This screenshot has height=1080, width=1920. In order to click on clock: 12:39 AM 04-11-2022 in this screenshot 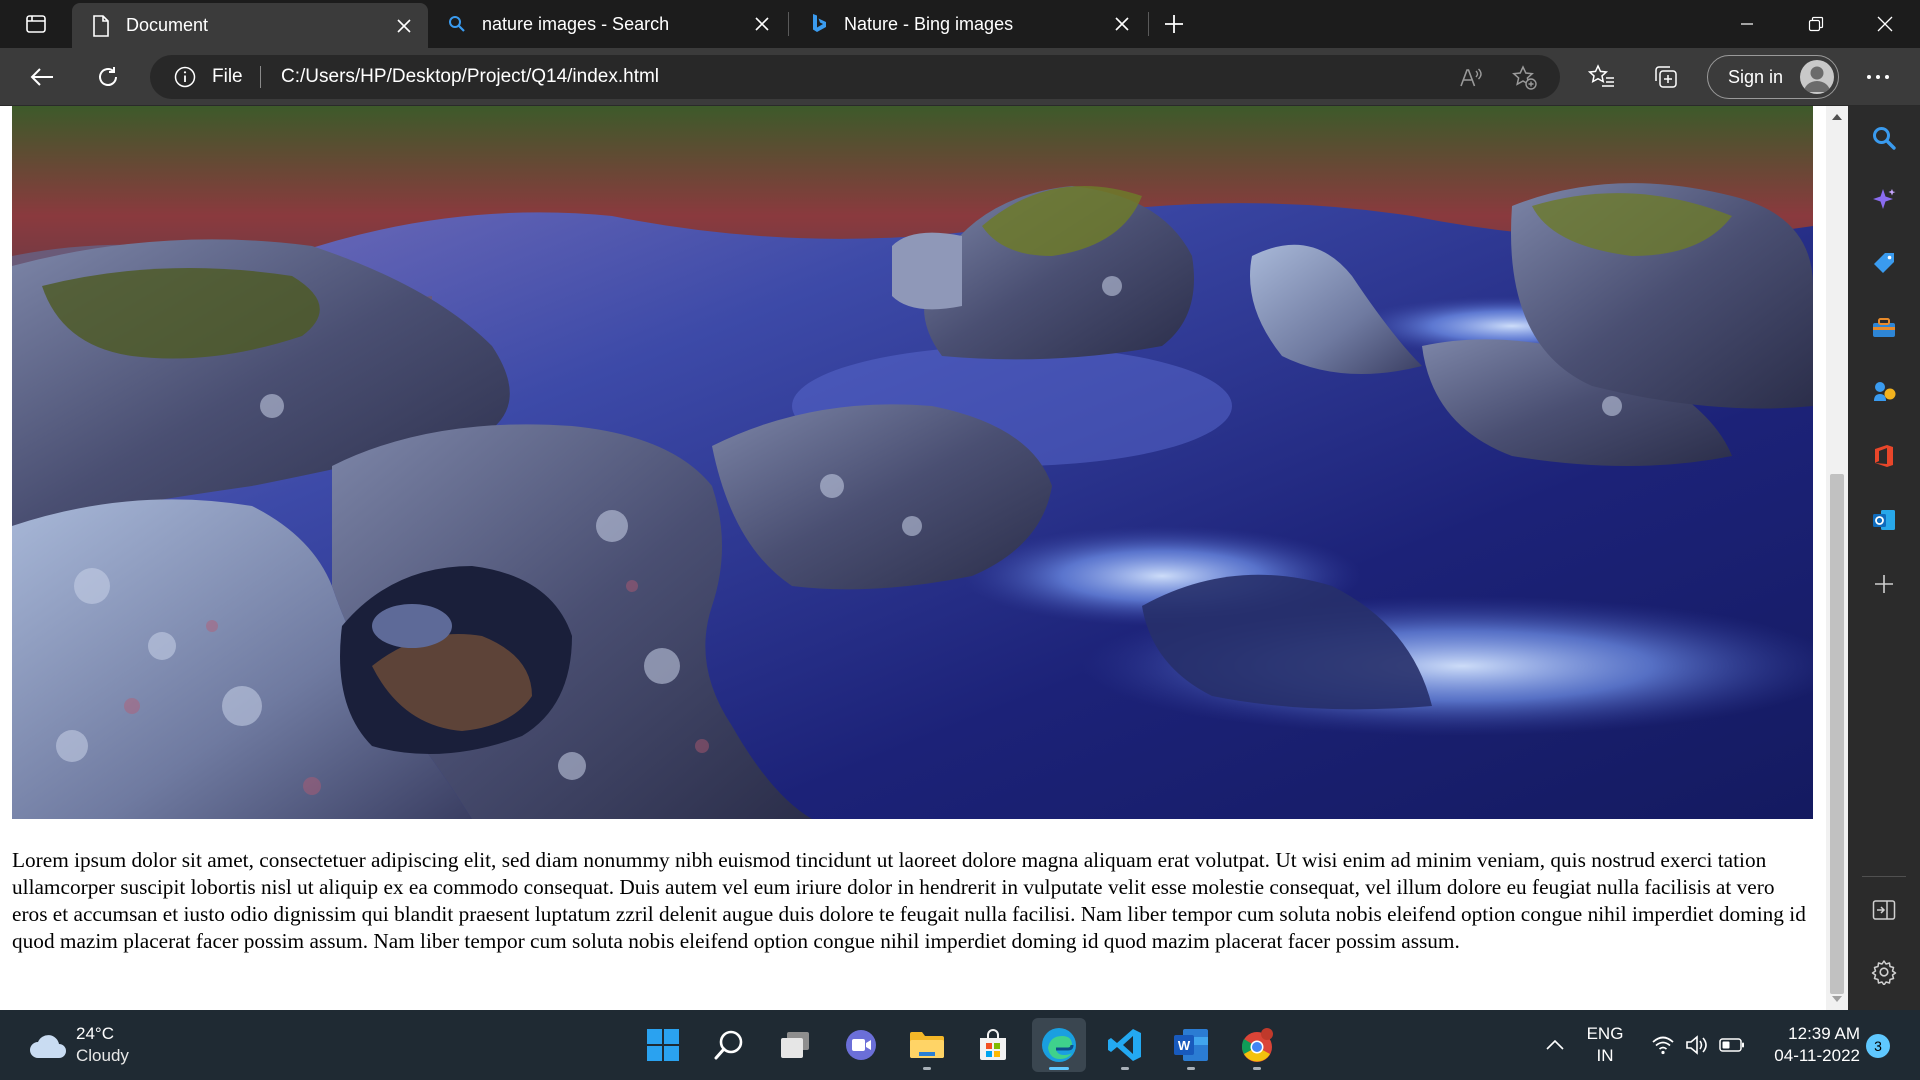, I will do `click(1810, 1045)`.